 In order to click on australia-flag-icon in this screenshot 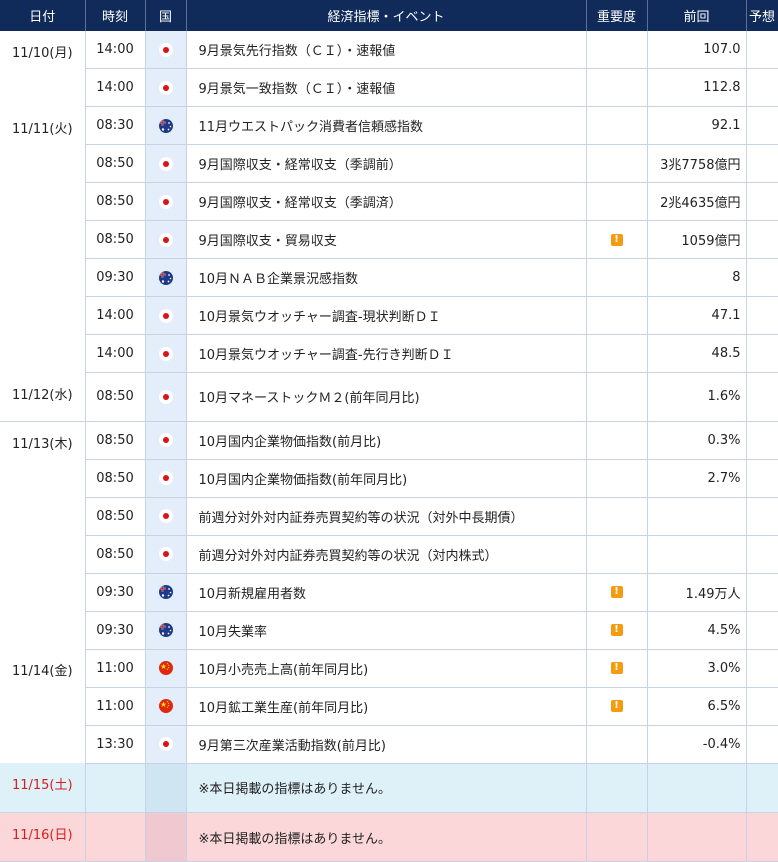, I will do `click(165, 630)`.